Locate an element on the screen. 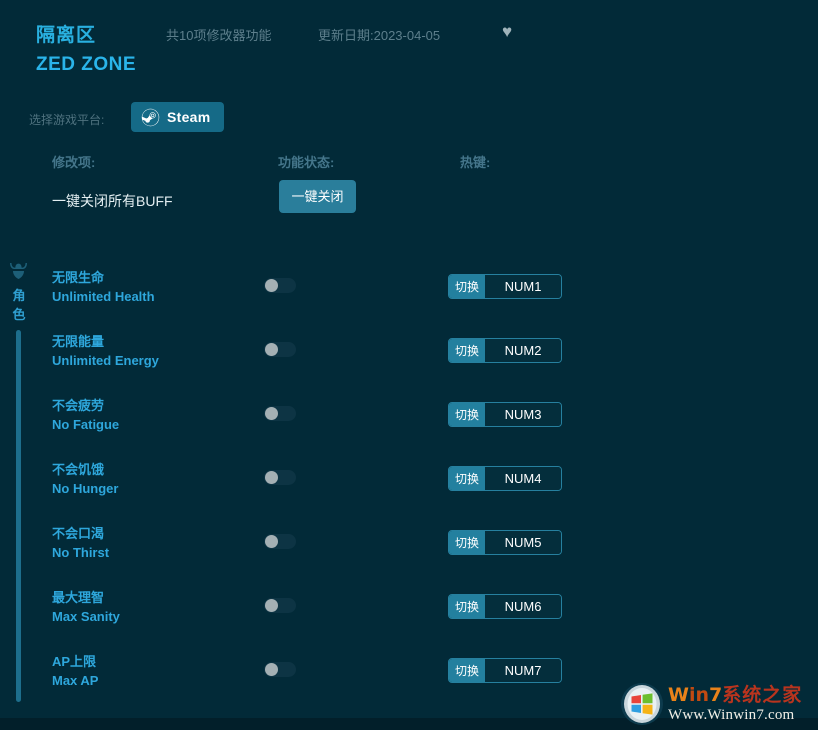 Image resolution: width=818 pixels, height=730 pixels. cheat-hotkey-button: 切换 NUM6 is located at coordinates (505, 606).